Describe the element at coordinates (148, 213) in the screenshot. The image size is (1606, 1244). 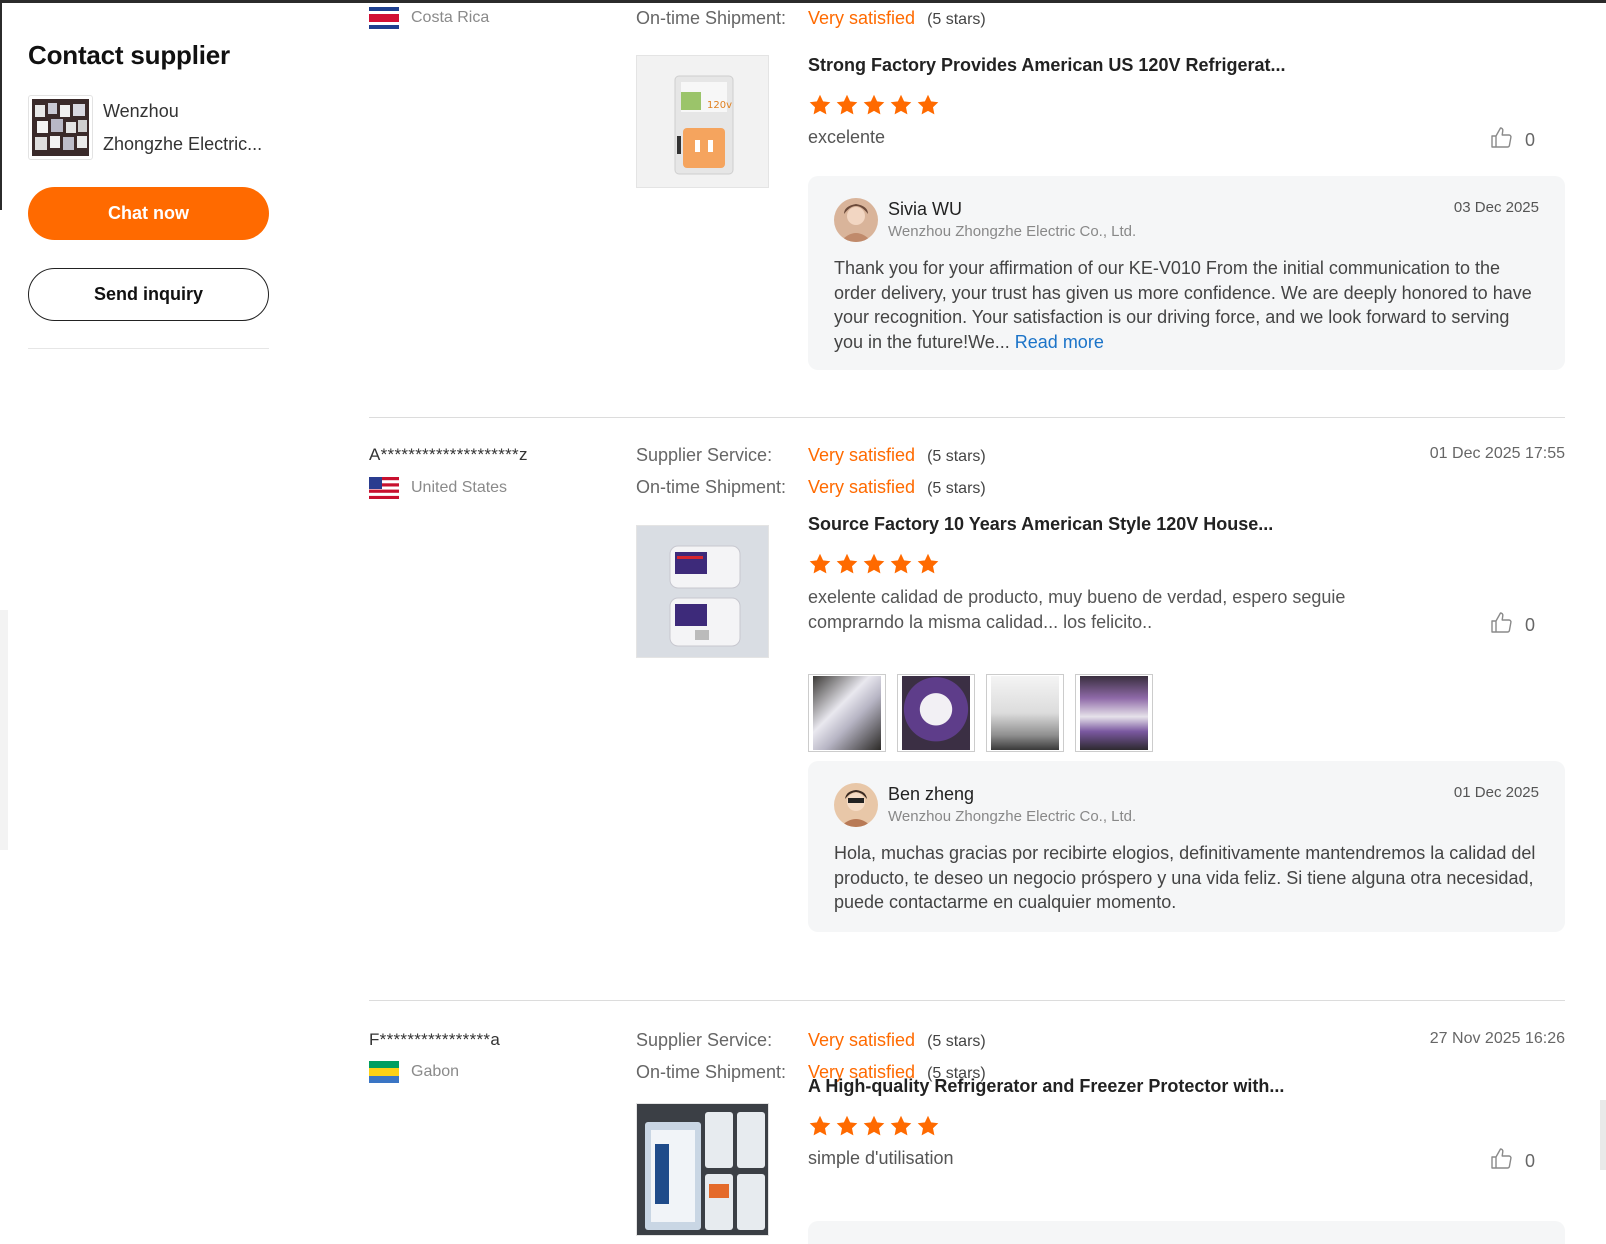
I see `chat-now-button: Chat now` at that location.